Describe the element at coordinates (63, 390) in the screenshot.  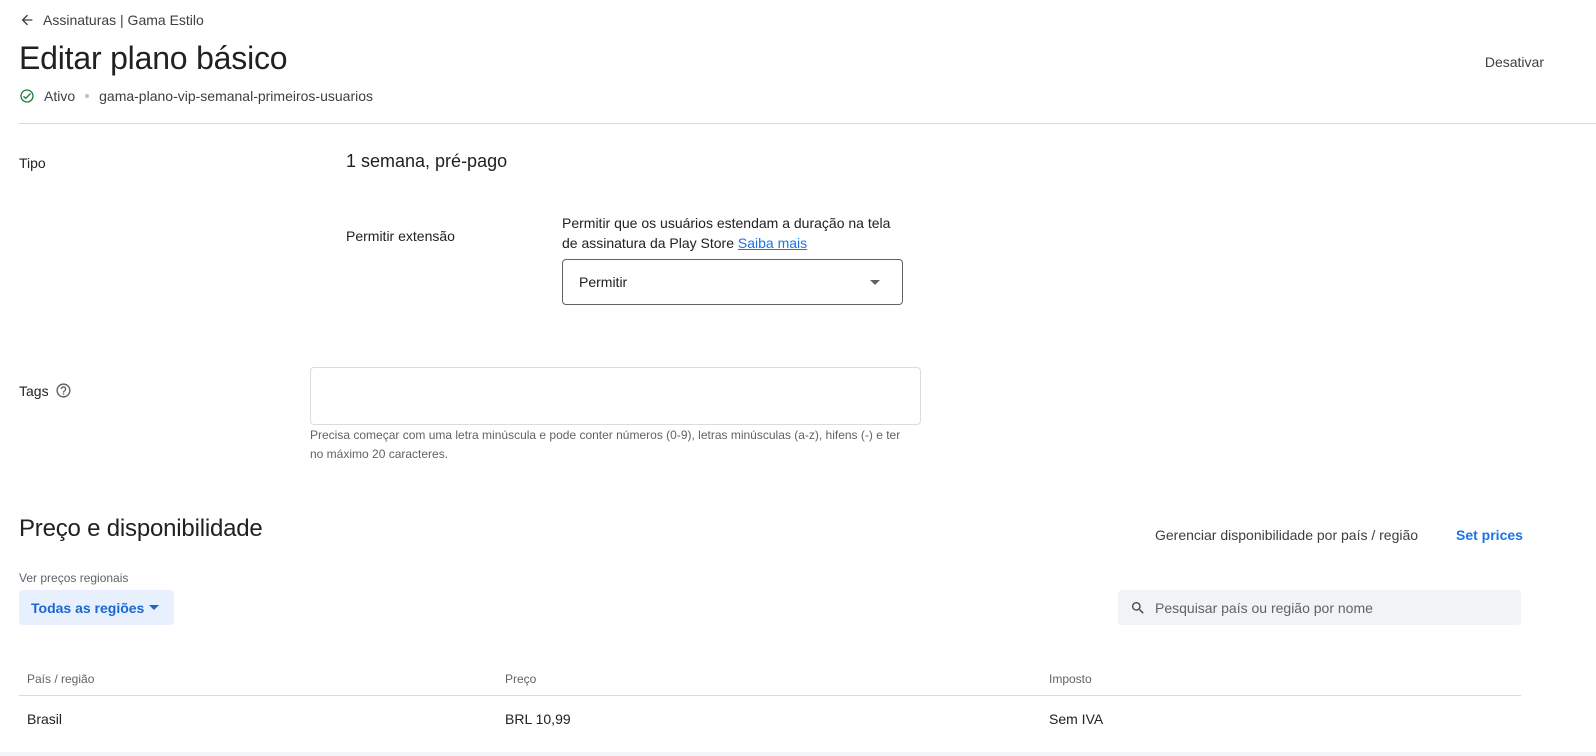
I see `help-icon` at that location.